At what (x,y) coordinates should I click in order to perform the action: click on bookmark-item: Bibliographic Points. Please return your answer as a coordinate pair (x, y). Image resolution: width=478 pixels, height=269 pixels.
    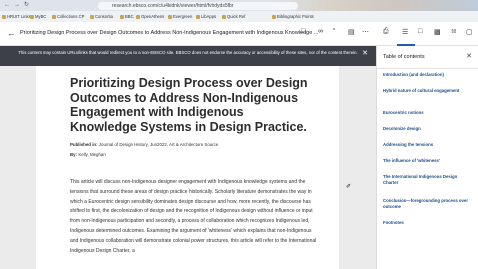
    Looking at the image, I should click on (293, 16).